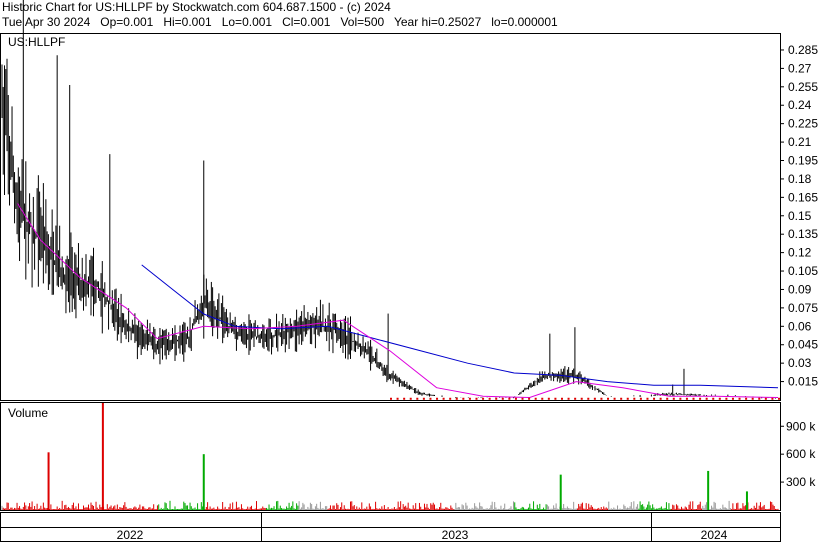 The height and width of the screenshot is (543, 830). I want to click on price-tick-label: 0.03, so click(800, 363).